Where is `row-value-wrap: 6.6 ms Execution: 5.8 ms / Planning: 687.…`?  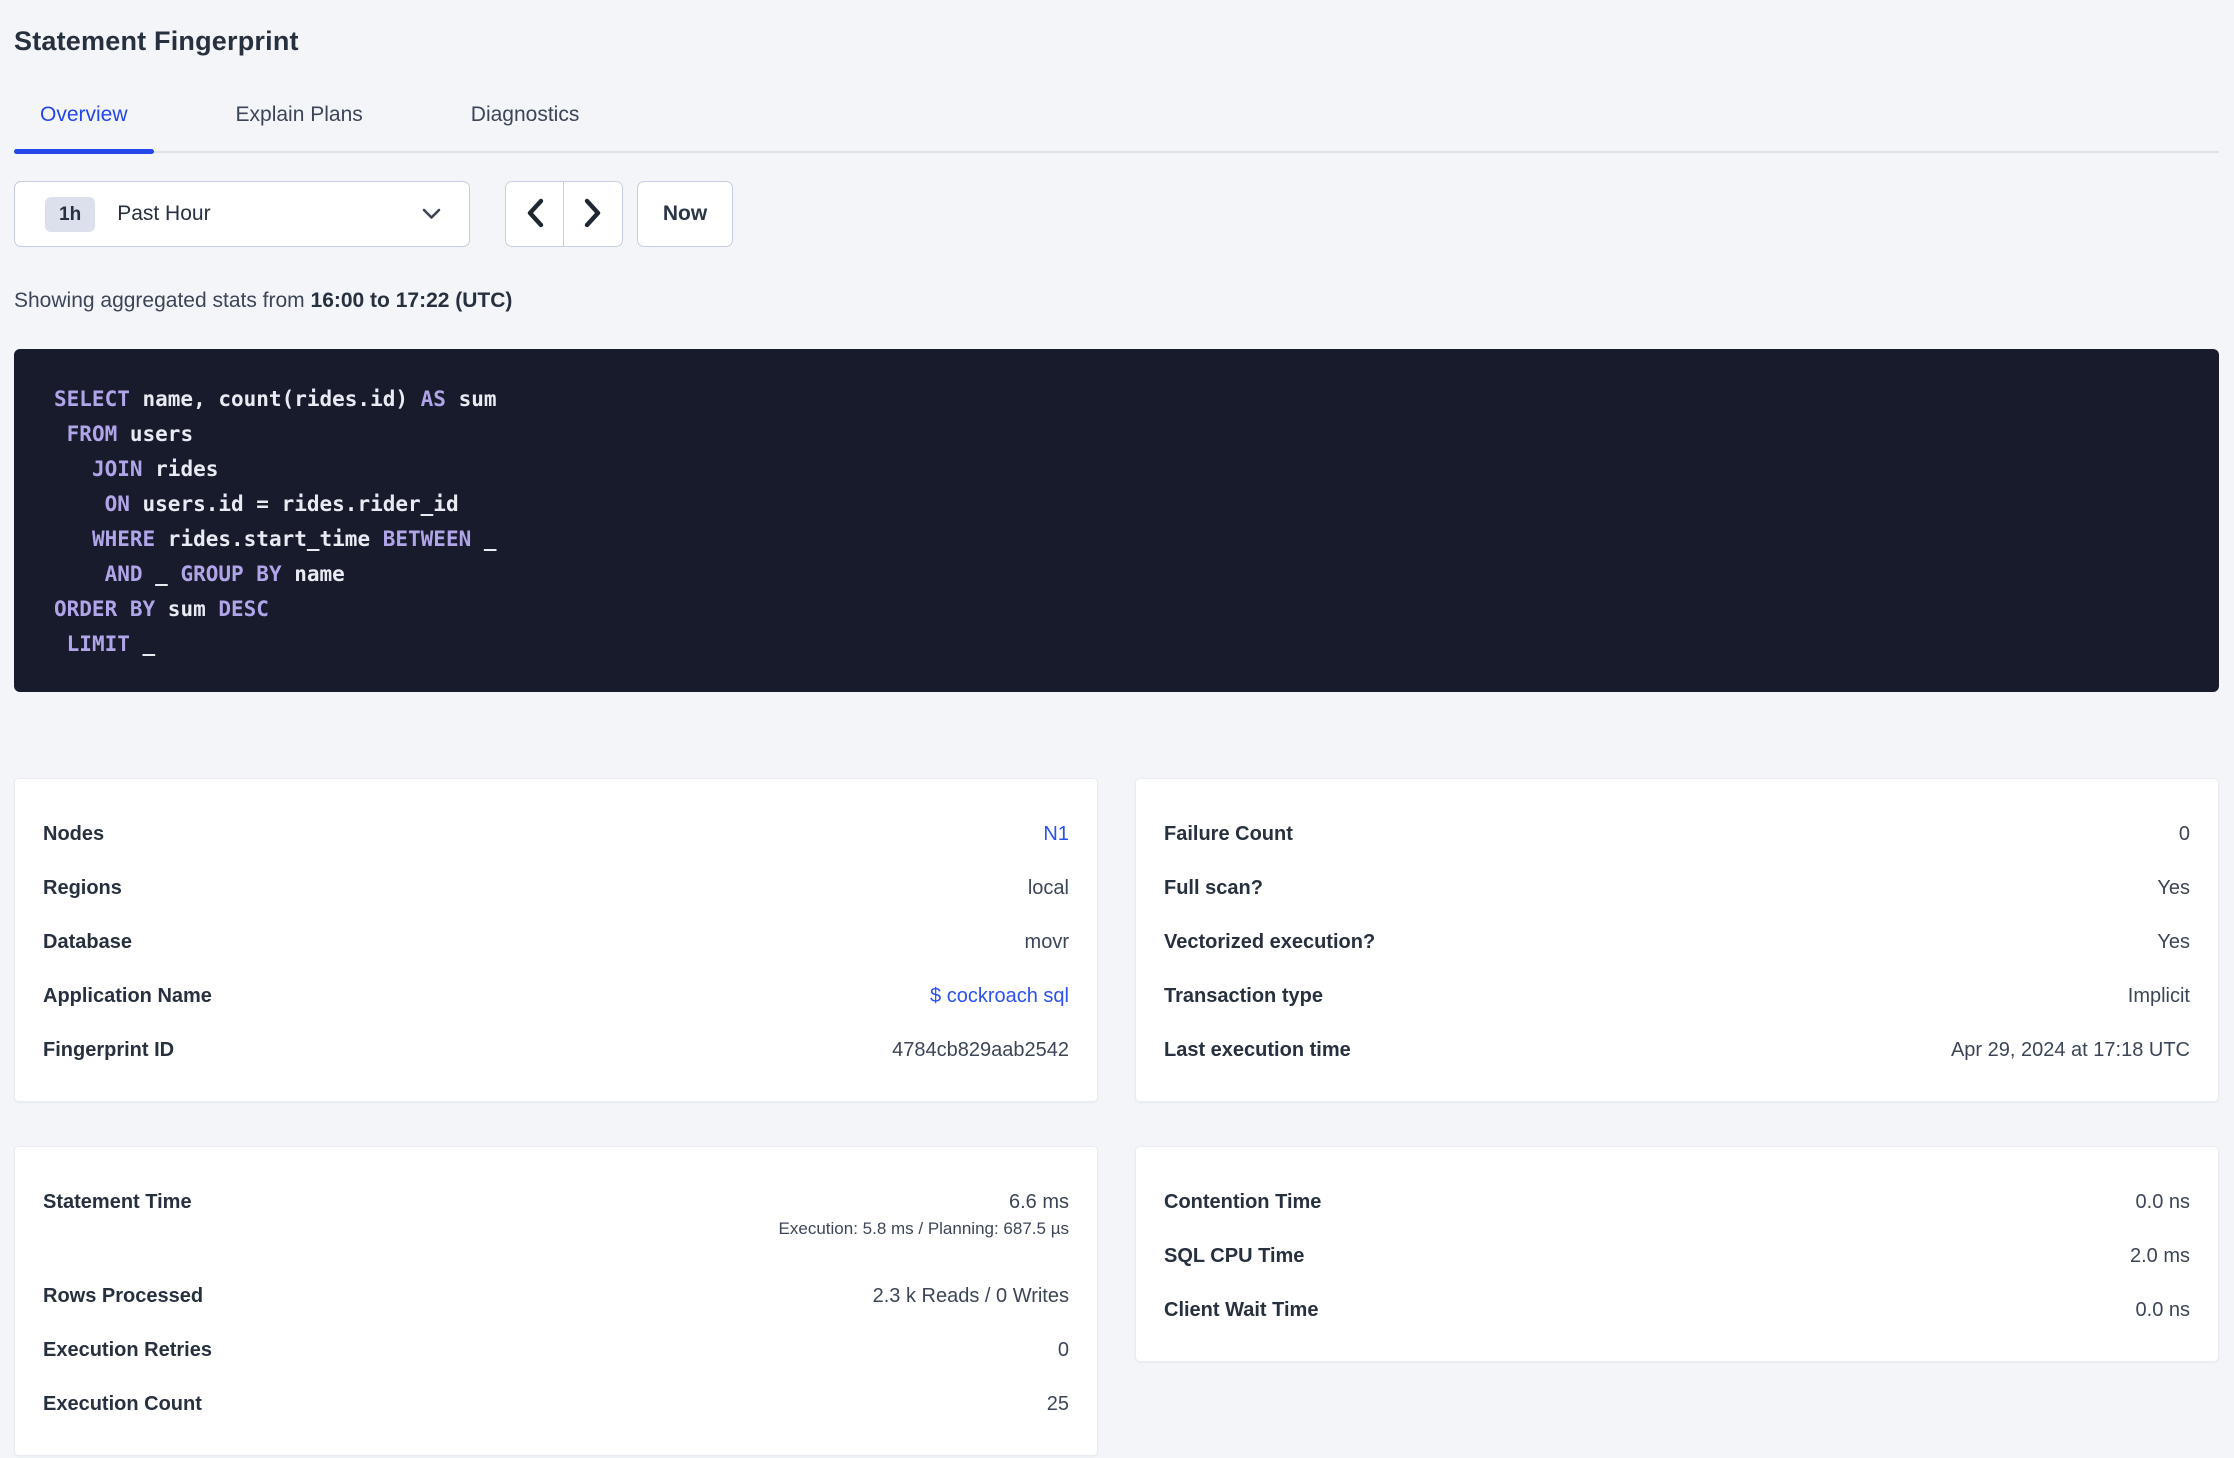 row-value-wrap: 6.6 ms Execution: 5.8 ms / Planning: 687.… is located at coordinates (924, 1213).